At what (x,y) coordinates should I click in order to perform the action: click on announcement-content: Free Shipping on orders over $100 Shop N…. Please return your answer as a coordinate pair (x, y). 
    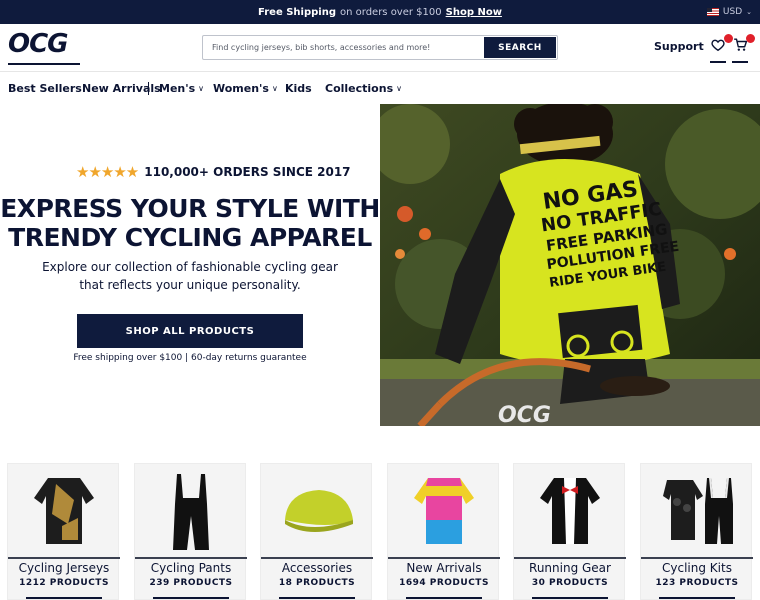
    Looking at the image, I should click on (380, 12).